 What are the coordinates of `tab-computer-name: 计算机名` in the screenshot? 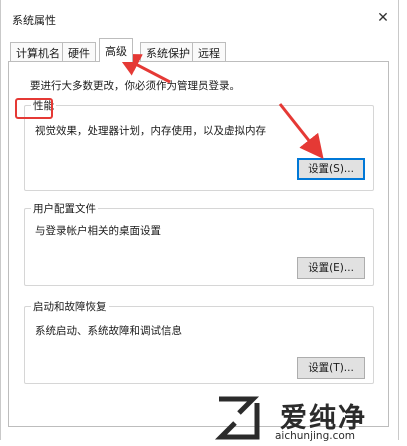 It's located at (38, 51).